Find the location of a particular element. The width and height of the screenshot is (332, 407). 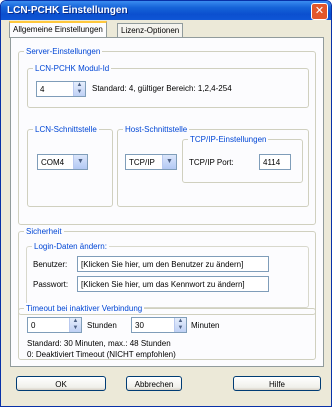

hours-value: 0 is located at coordinates (33, 325).